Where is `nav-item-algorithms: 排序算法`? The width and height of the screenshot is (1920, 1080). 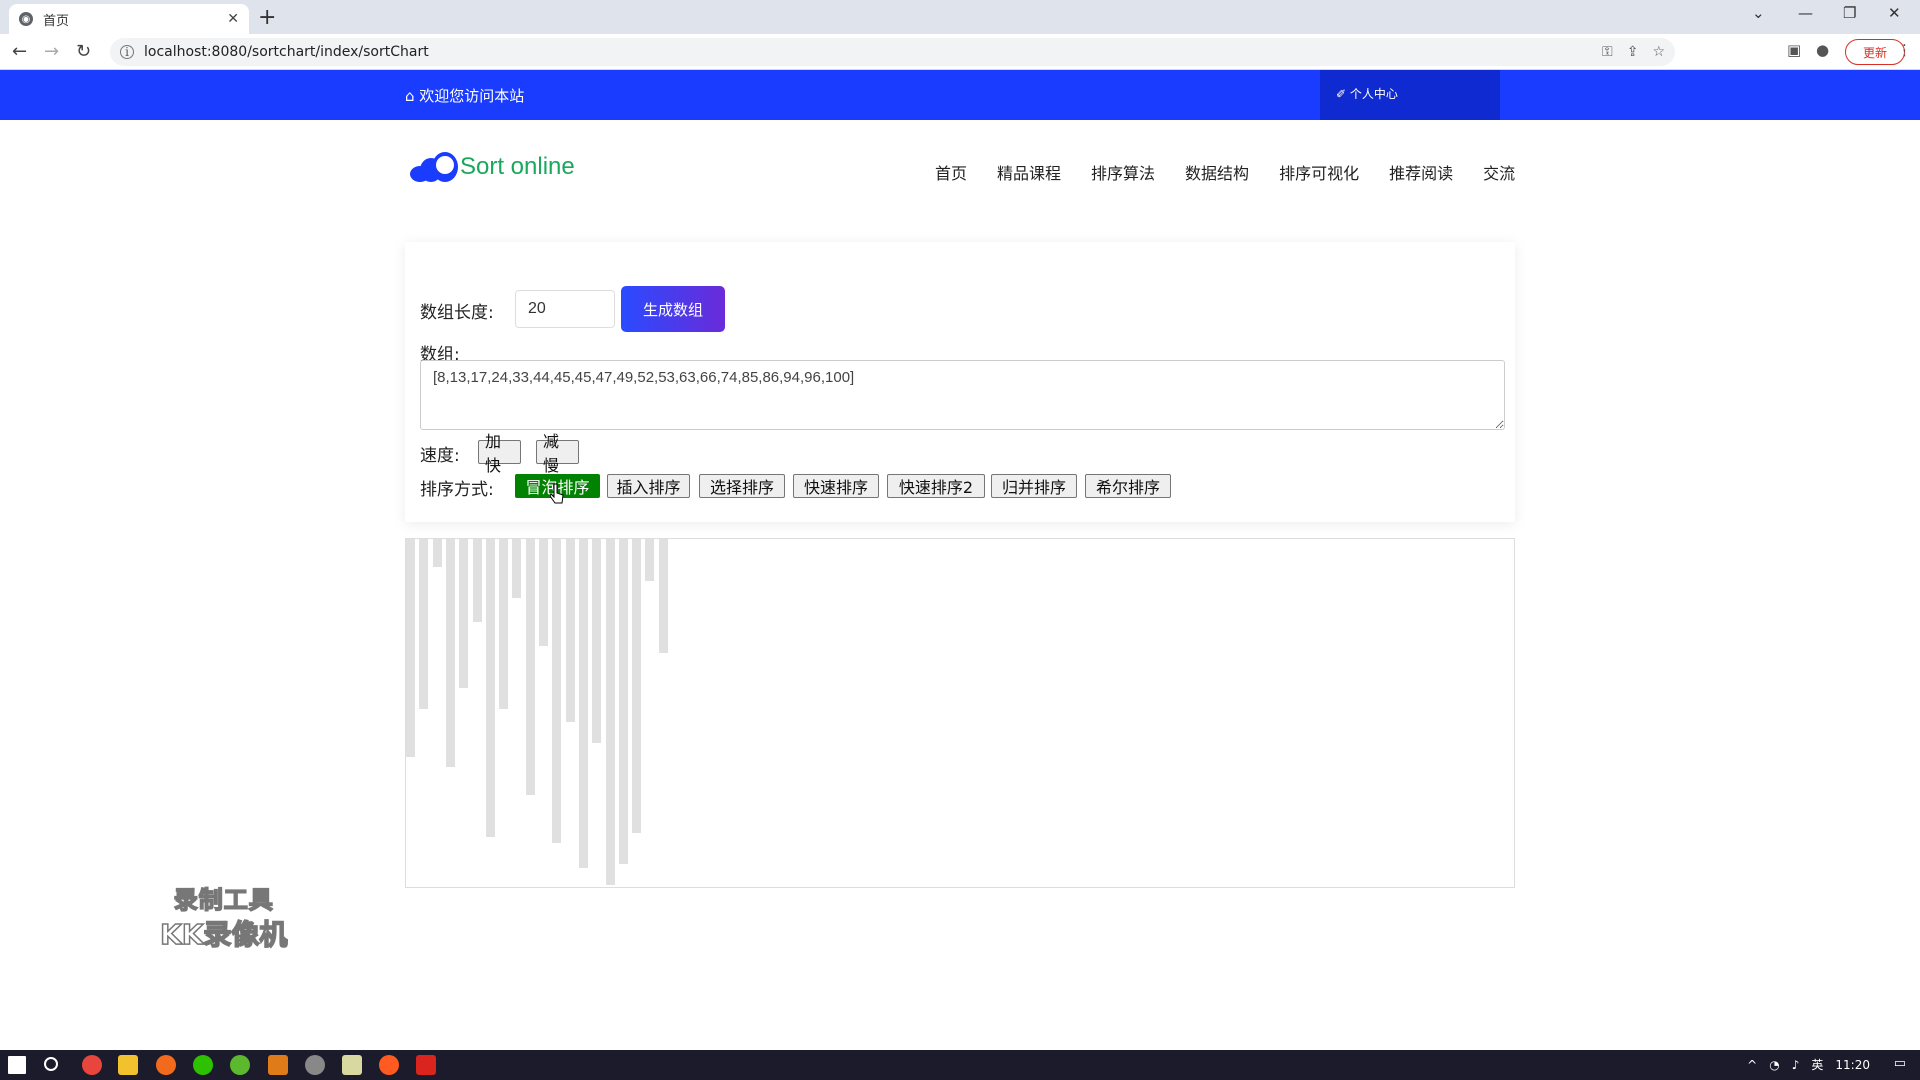 nav-item-algorithms: 排序算法 is located at coordinates (1123, 172).